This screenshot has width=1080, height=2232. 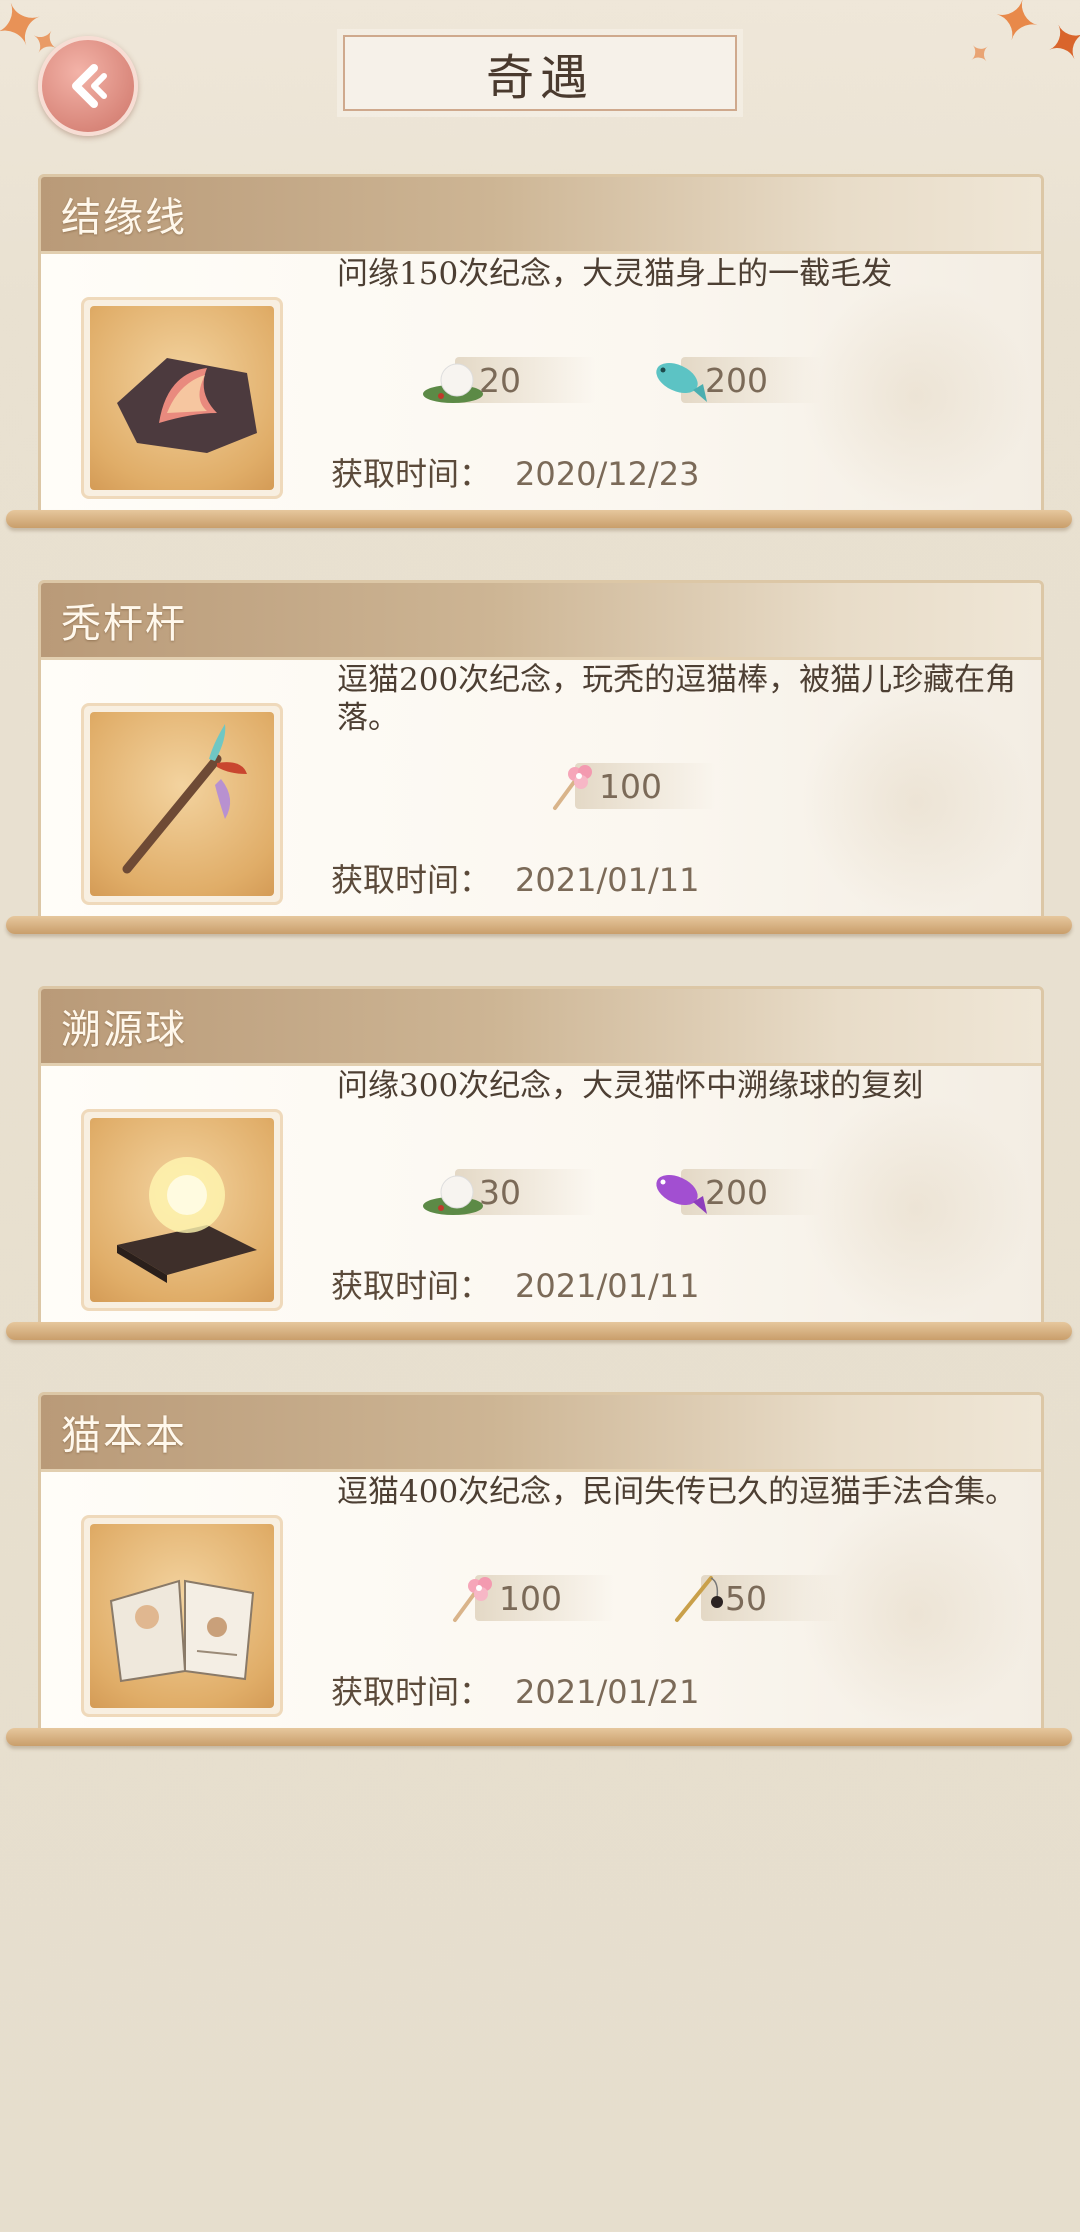 What do you see at coordinates (746, 1598) in the screenshot?
I see `reward-value: 50` at bounding box center [746, 1598].